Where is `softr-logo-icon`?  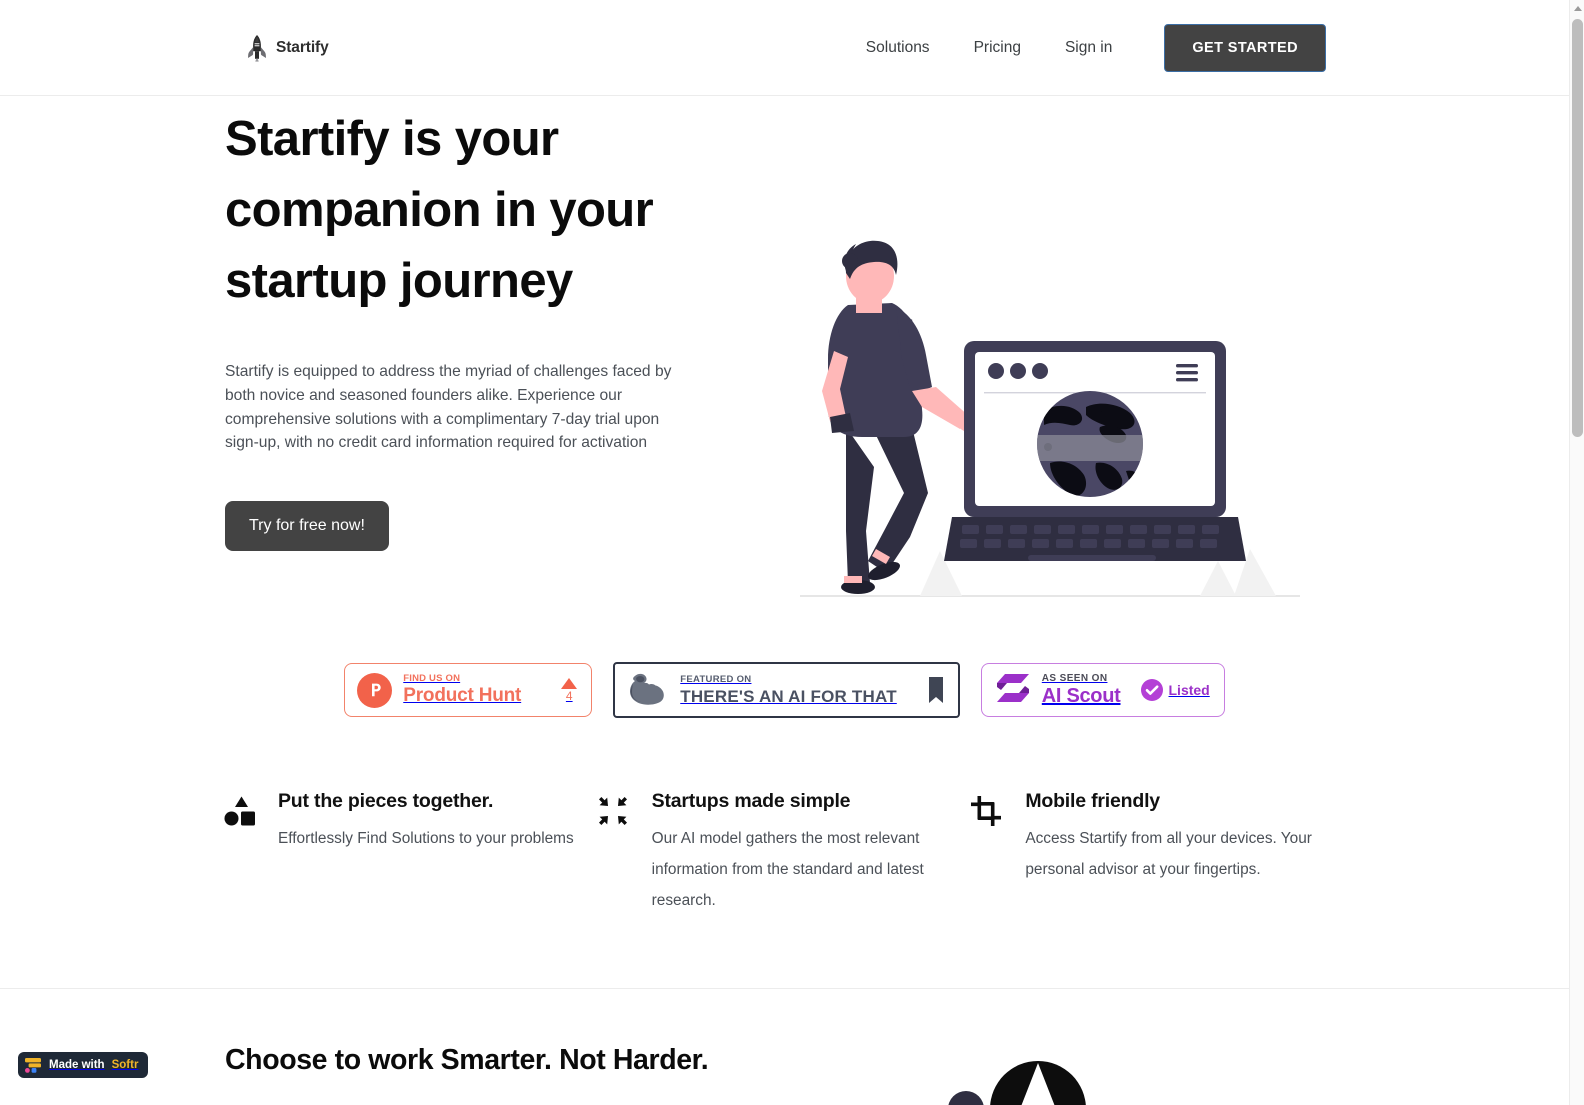 softr-logo-icon is located at coordinates (33, 1065).